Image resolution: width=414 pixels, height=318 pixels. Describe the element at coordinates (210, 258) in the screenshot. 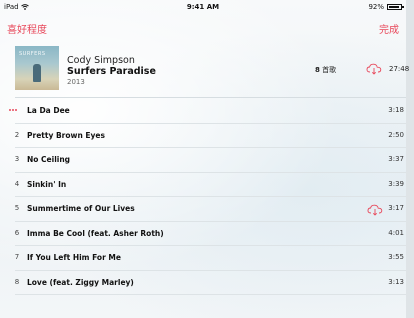

I see `track-row: 7 If You Left Him For Me 3:55` at that location.